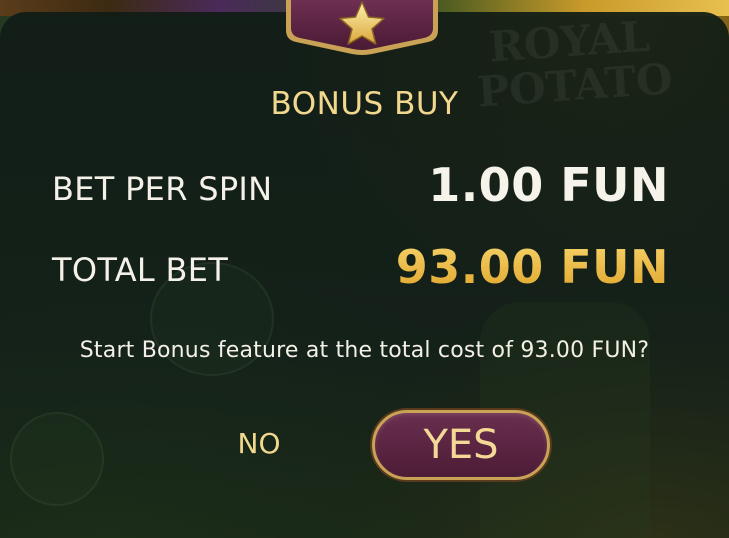  What do you see at coordinates (140, 270) in the screenshot?
I see `total-bet-label: TOTAL BET` at bounding box center [140, 270].